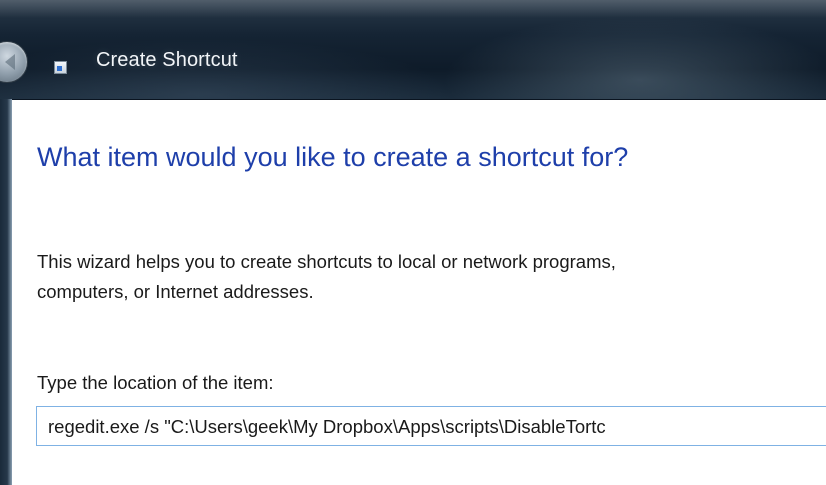  What do you see at coordinates (6, 292) in the screenshot?
I see `window-frame-left` at bounding box center [6, 292].